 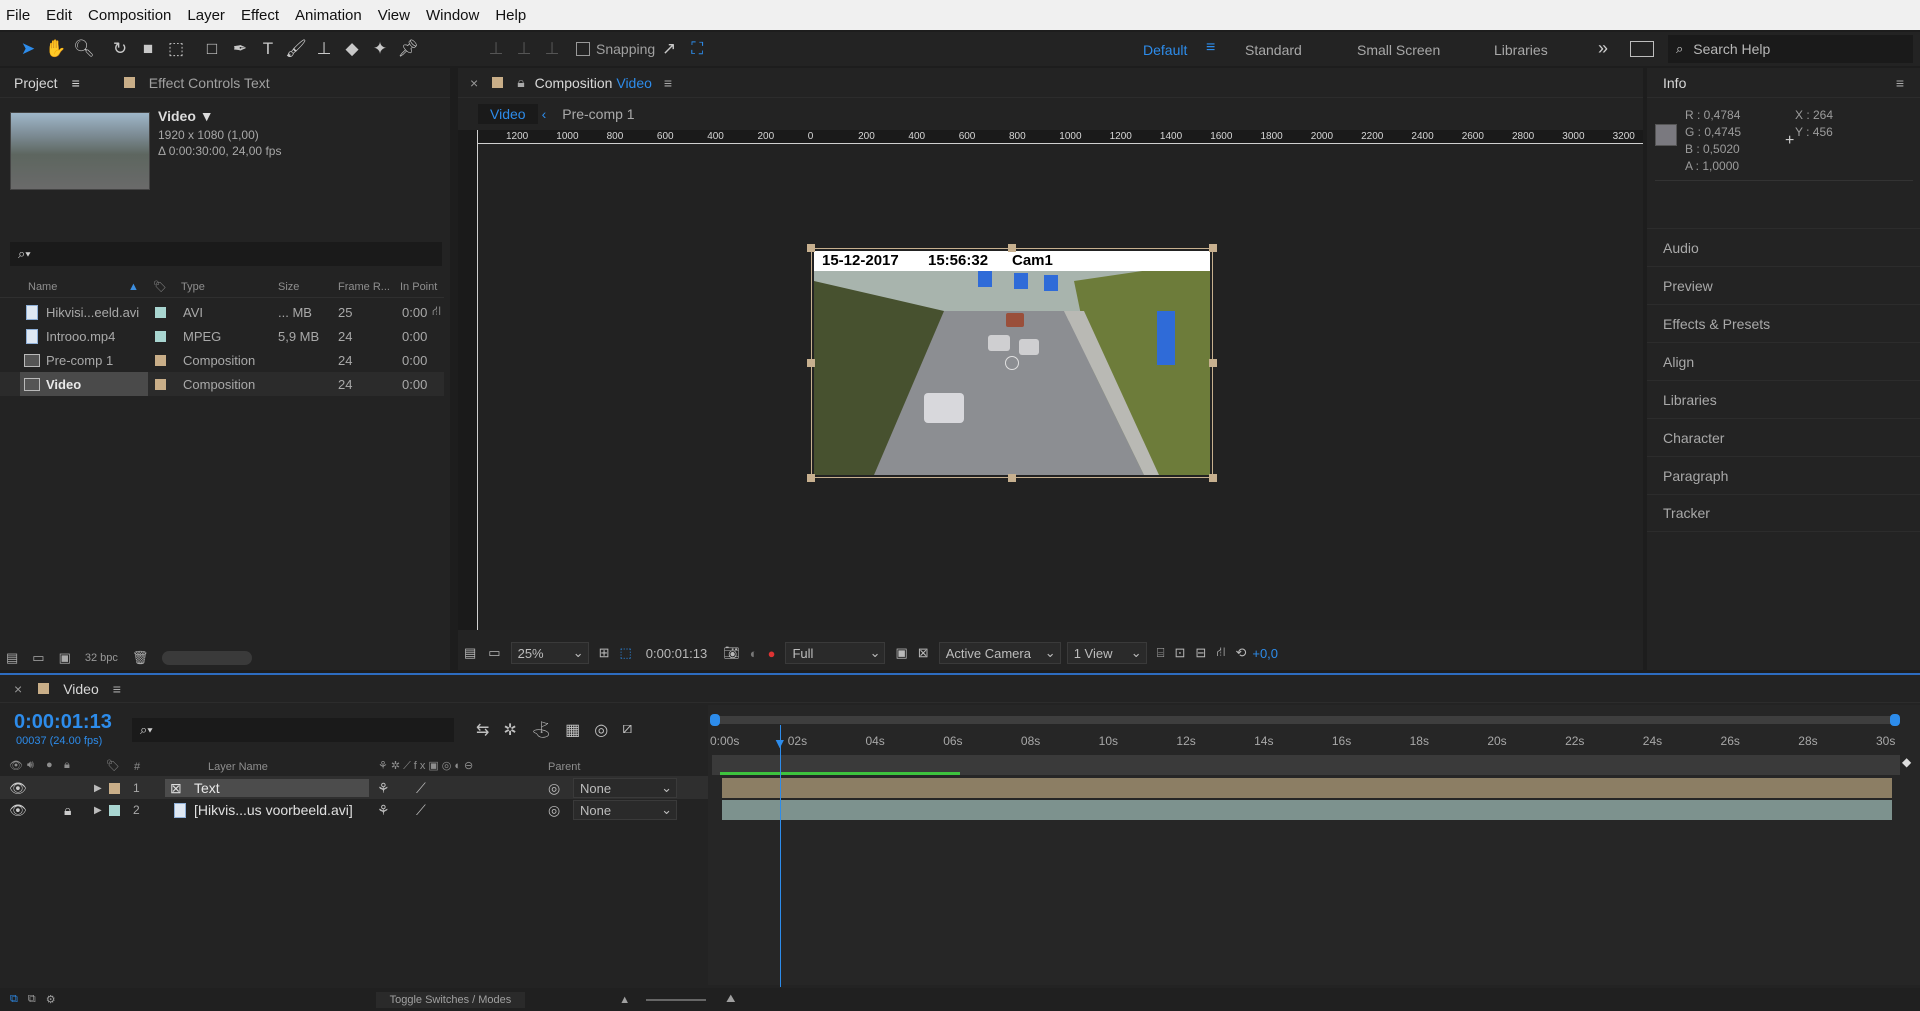 I want to click on bit-depth: 32 bpc, so click(x=101, y=658).